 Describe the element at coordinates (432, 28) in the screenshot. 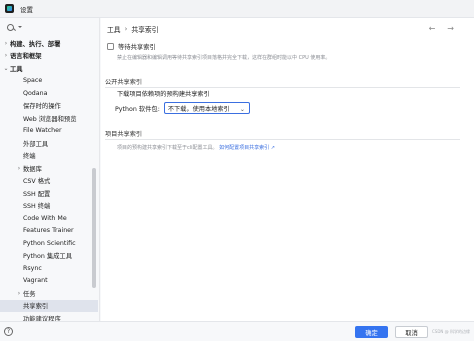

I see `back-arrow-icon: ←` at that location.